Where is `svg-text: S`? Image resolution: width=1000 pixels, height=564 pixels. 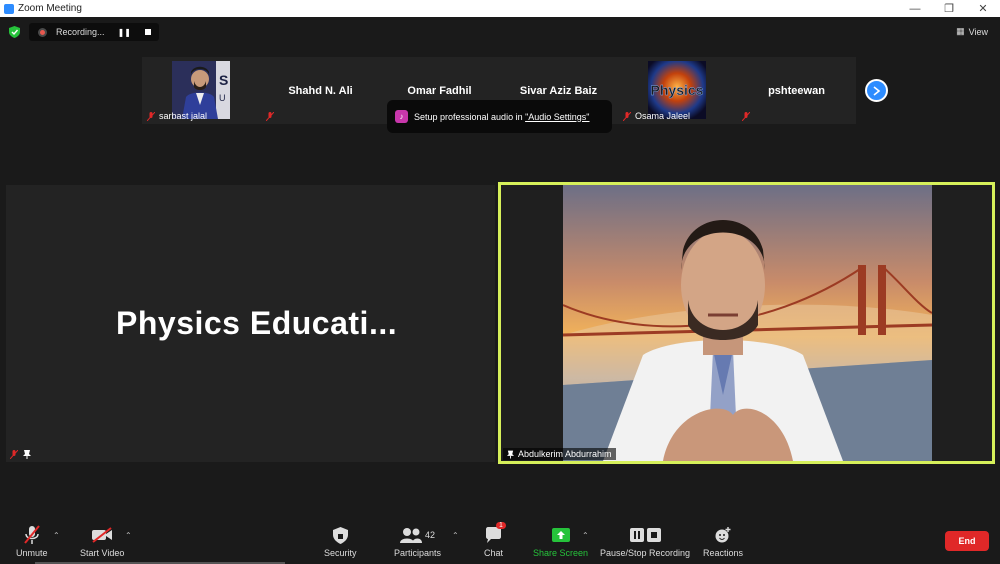 svg-text: S is located at coordinates (223, 80).